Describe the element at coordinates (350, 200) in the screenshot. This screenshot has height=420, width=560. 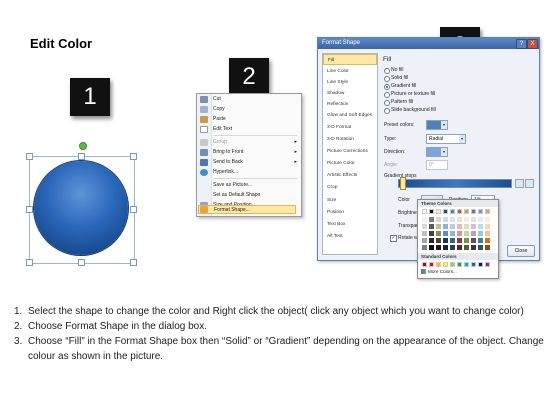
I see `nav-size: Size` at that location.